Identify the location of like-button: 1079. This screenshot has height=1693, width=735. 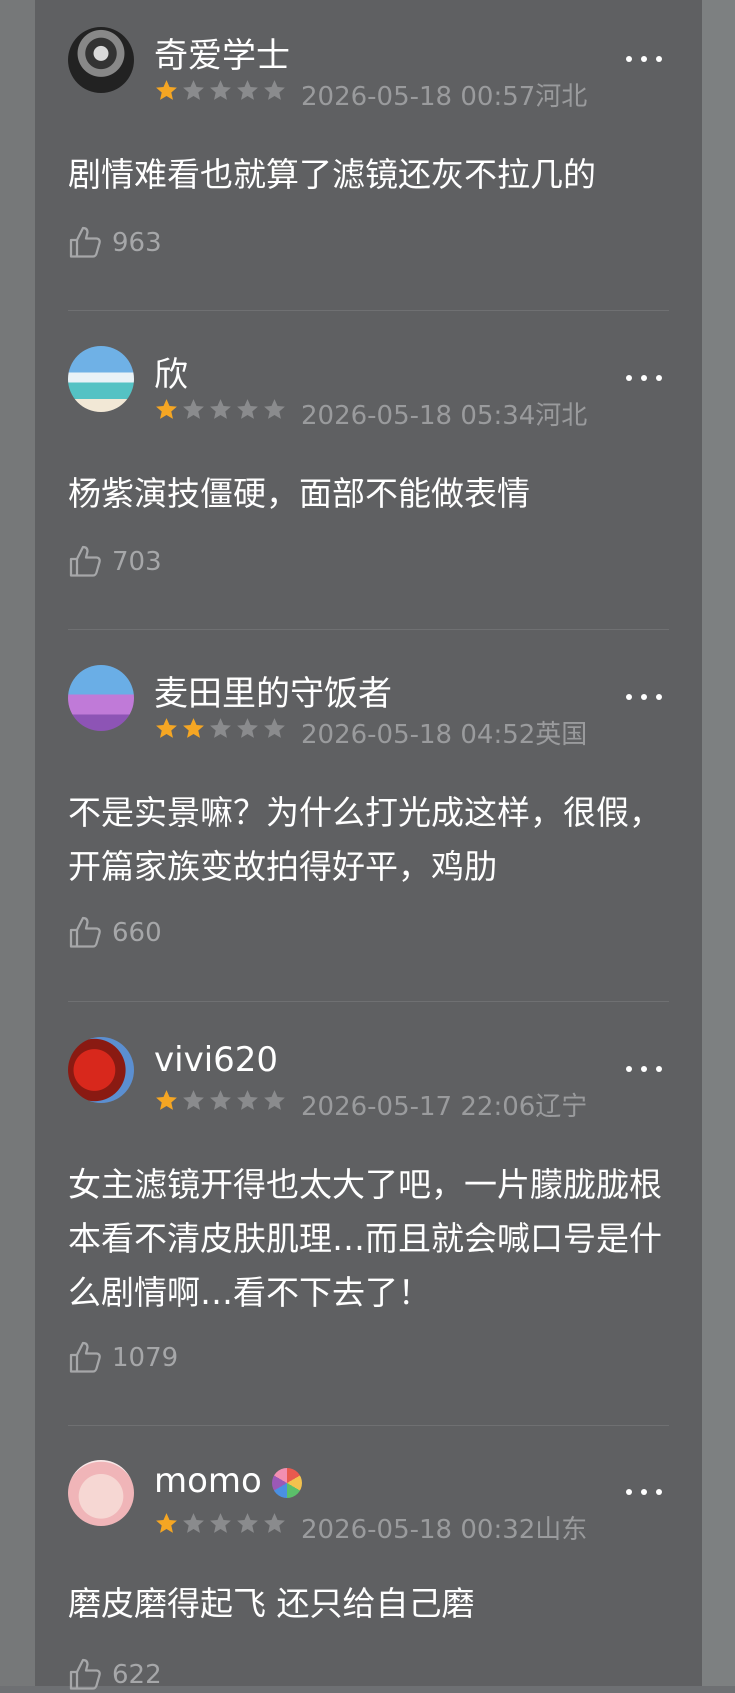
(123, 1358).